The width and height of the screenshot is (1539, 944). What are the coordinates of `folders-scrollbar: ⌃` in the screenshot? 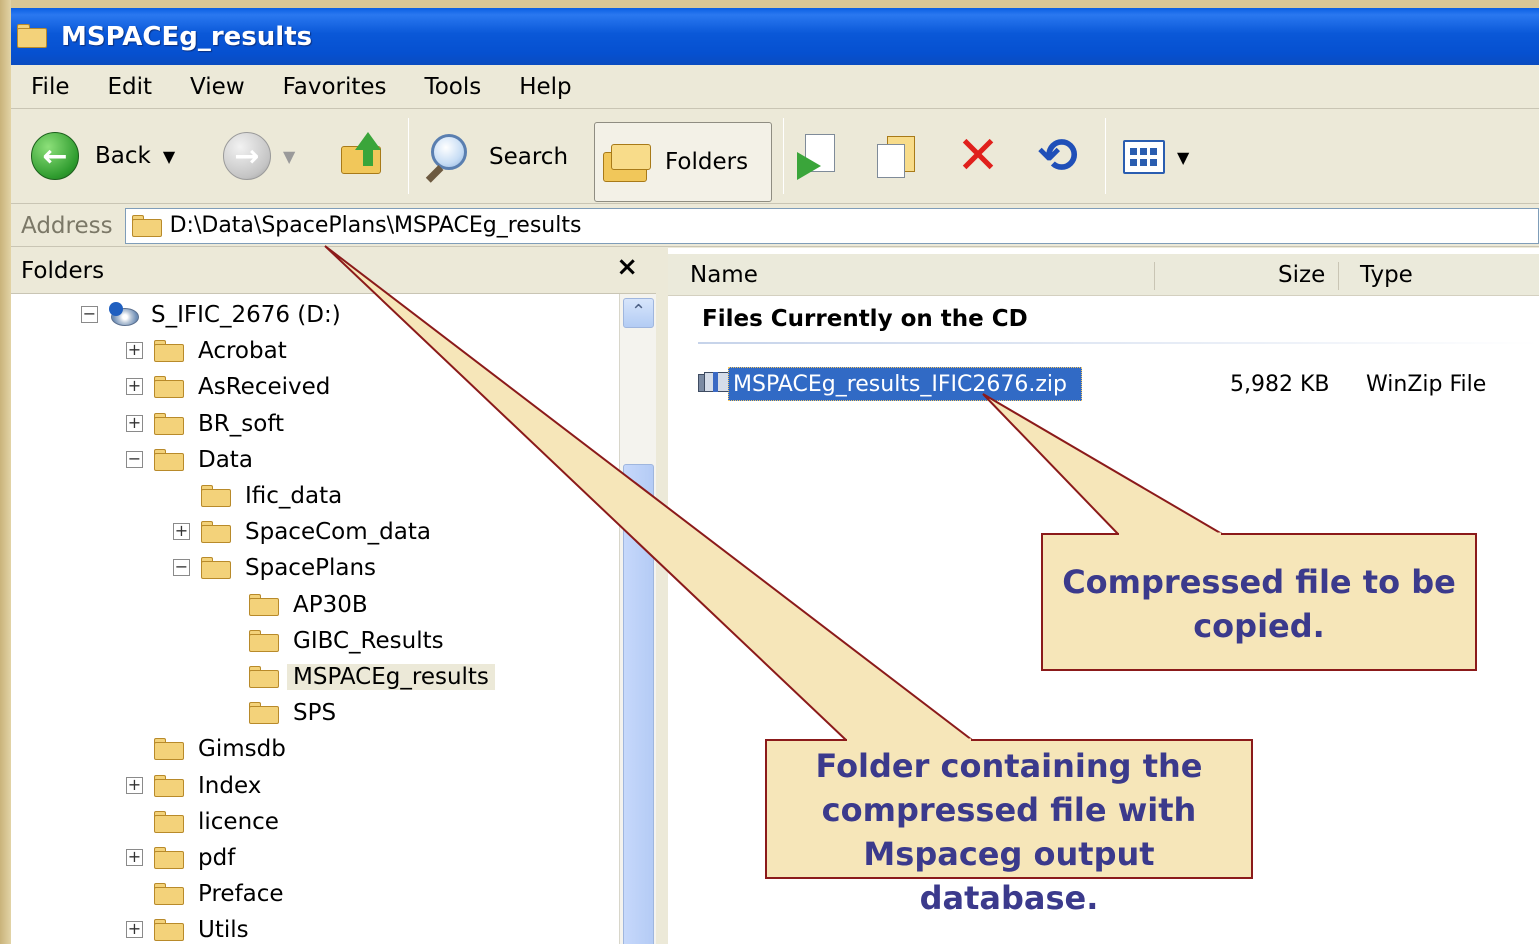 It's located at (637, 619).